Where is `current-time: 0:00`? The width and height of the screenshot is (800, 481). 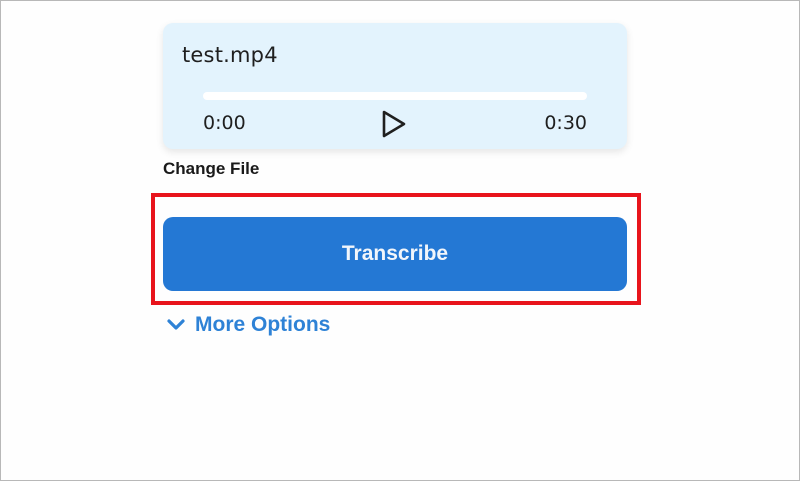 current-time: 0:00 is located at coordinates (224, 123).